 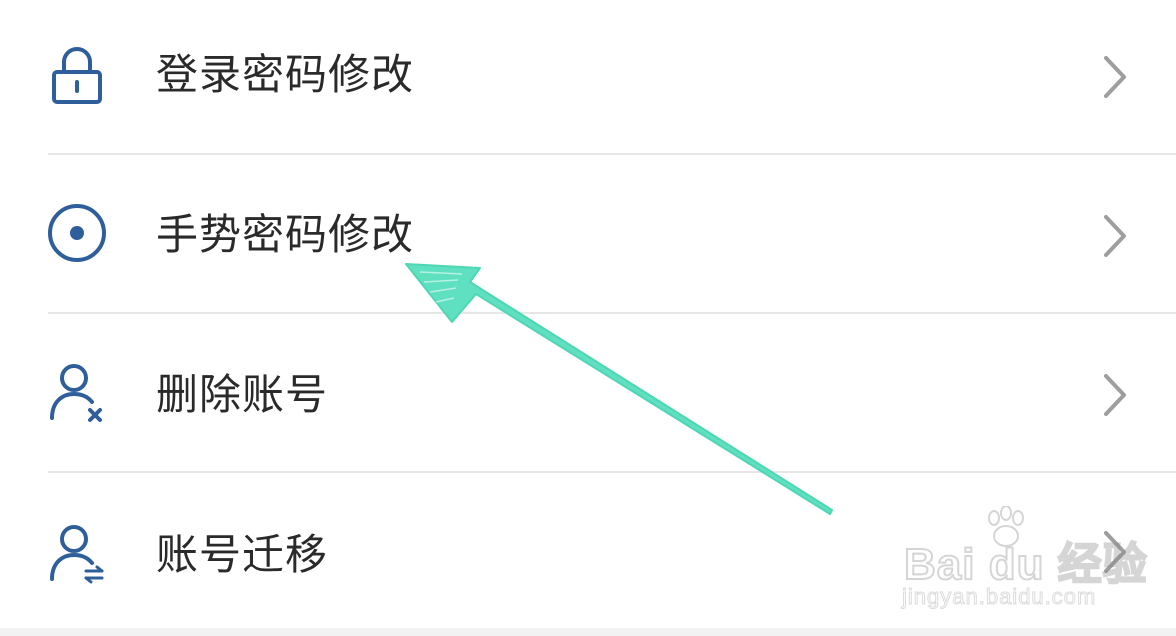 What do you see at coordinates (77, 554) in the screenshot?
I see `user-transfer-icon` at bounding box center [77, 554].